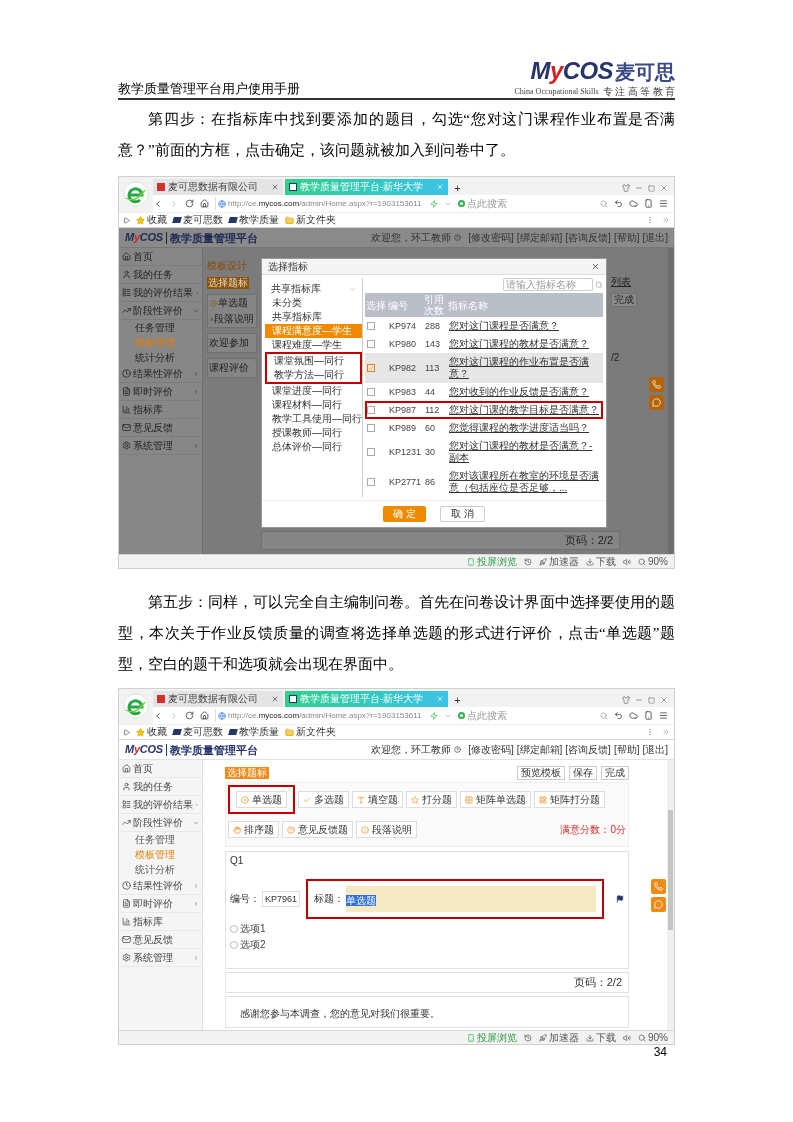  Describe the element at coordinates (160, 769) in the screenshot. I see `sidebar-item: 首页` at that location.